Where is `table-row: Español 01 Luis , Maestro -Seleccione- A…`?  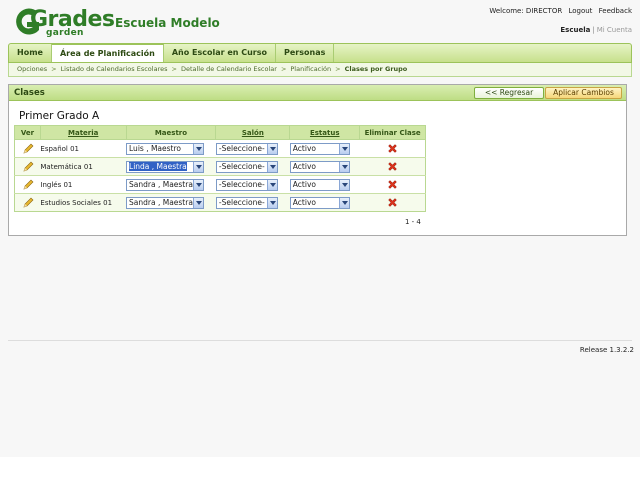 table-row: Español 01 Luis , Maestro -Seleccione- A… is located at coordinates (220, 148).